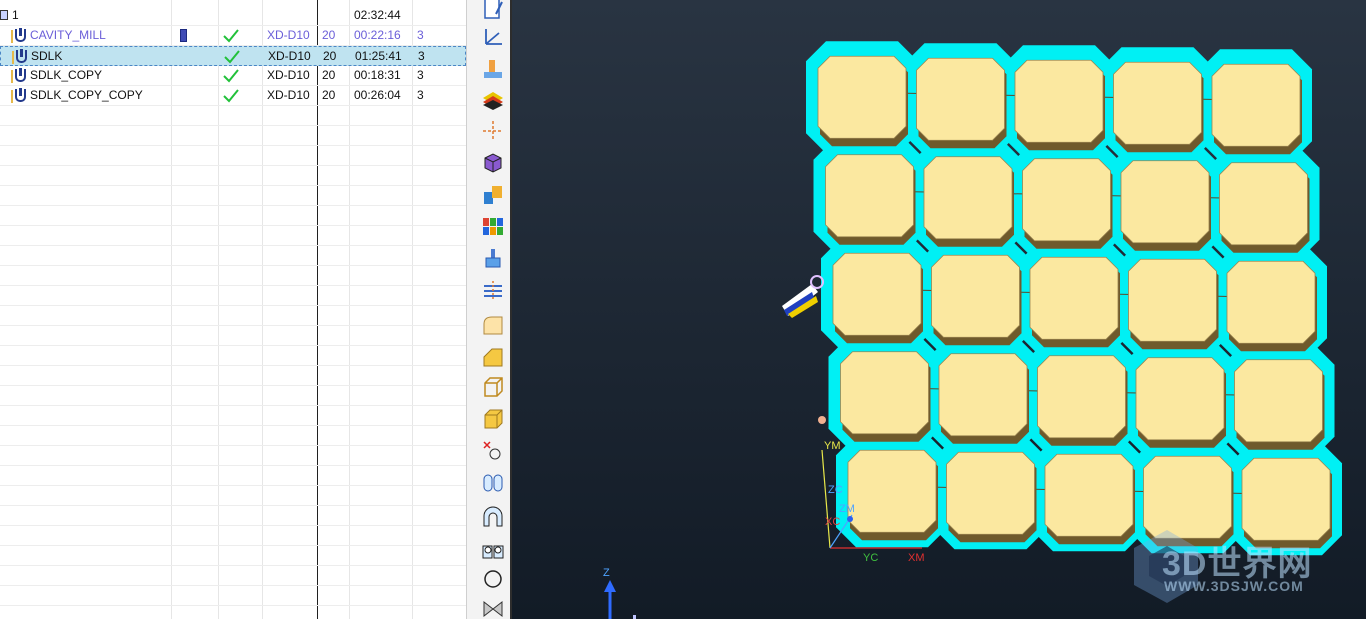 The height and width of the screenshot is (619, 1366). I want to click on cube-view-icon, so click(493, 163).